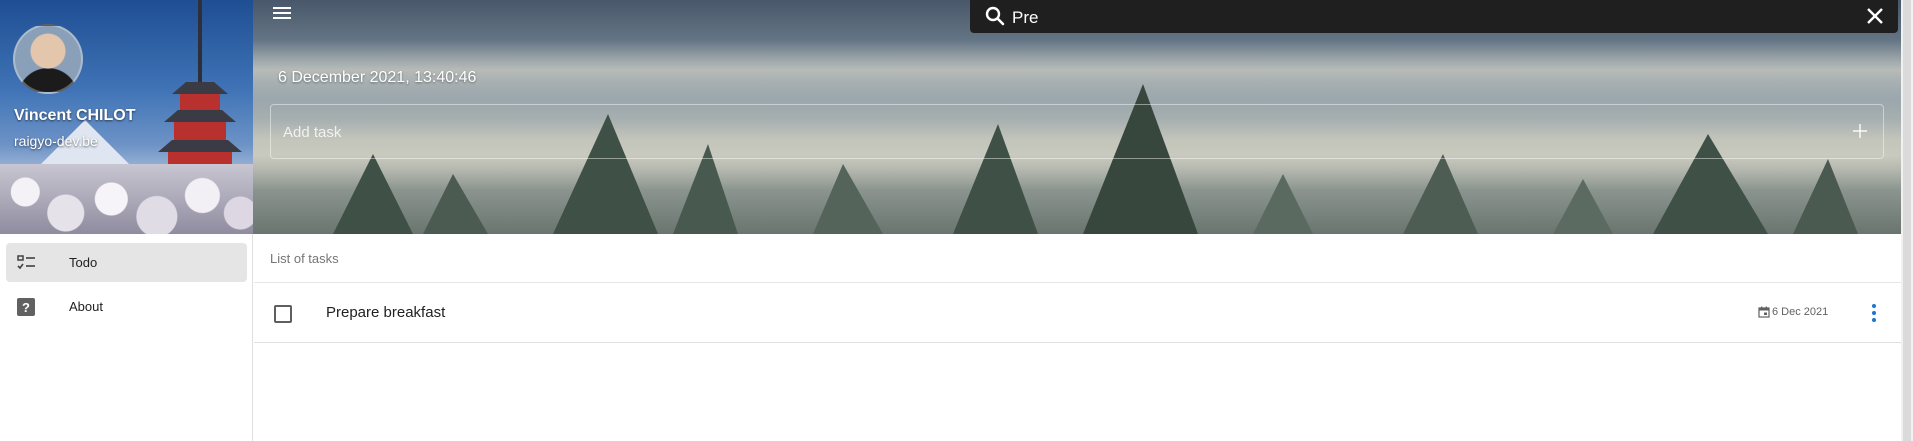 The width and height of the screenshot is (1913, 441). What do you see at coordinates (126, 306) in the screenshot?
I see `sidebar-item-about: ? About` at bounding box center [126, 306].